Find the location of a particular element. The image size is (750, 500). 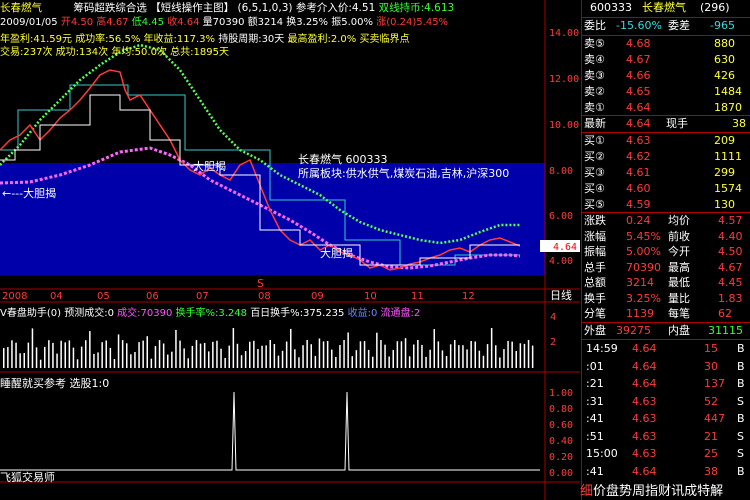

tick-volume: 52 is located at coordinates (711, 401).